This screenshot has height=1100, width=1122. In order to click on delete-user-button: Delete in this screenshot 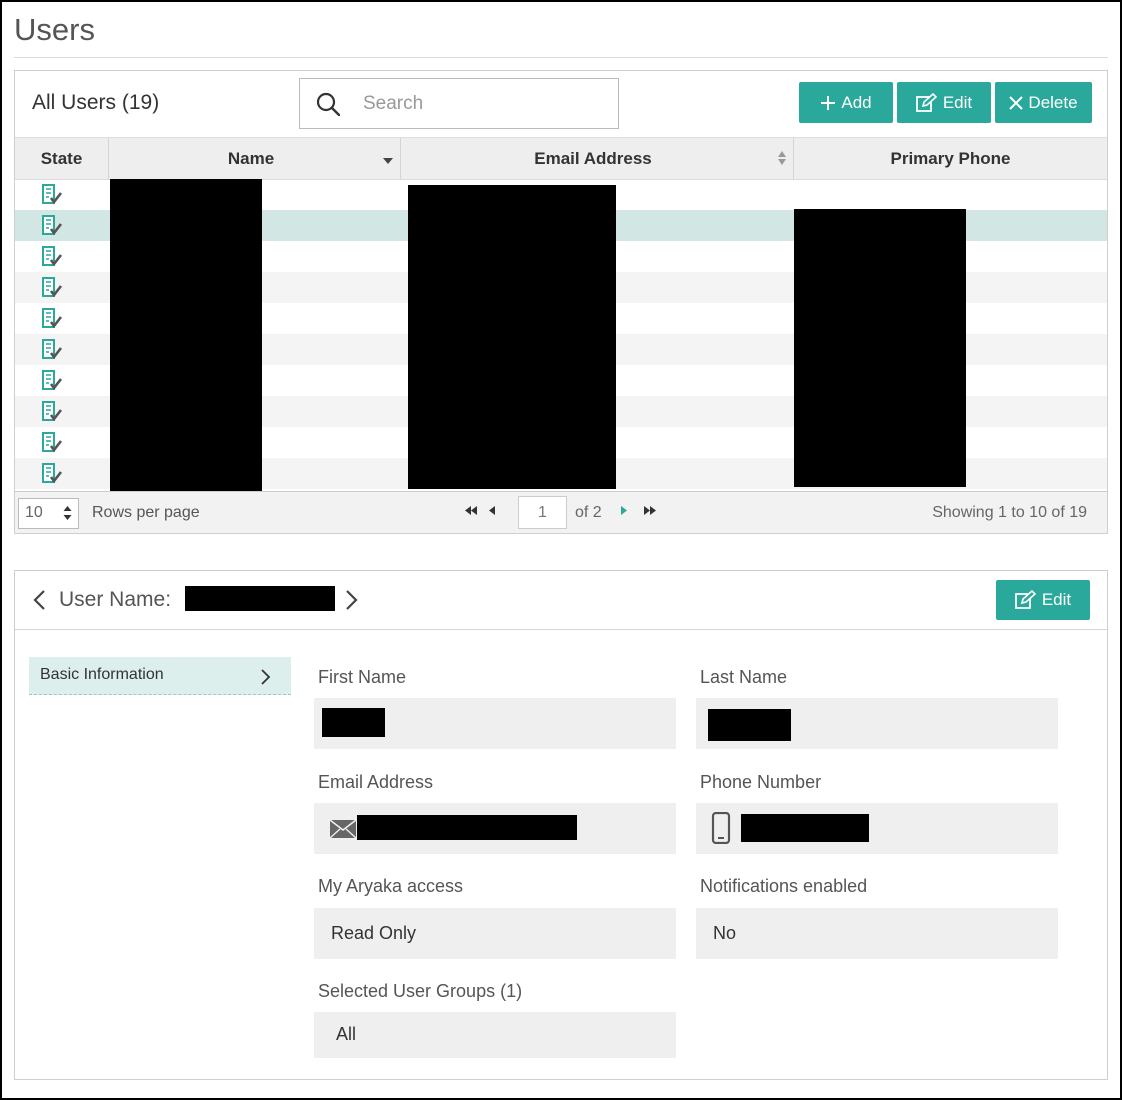, I will do `click(1043, 102)`.